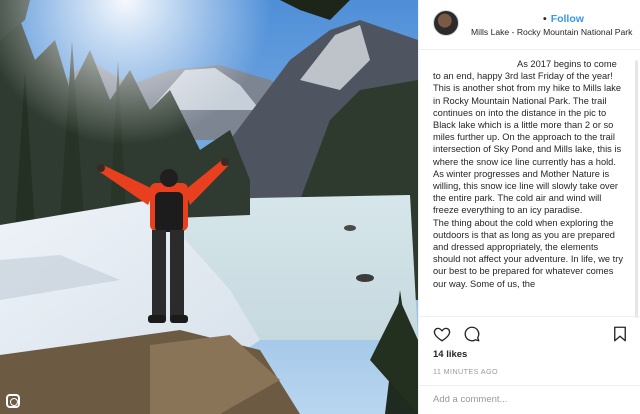 This screenshot has height=414, width=640. I want to click on avatar, so click(446, 23).